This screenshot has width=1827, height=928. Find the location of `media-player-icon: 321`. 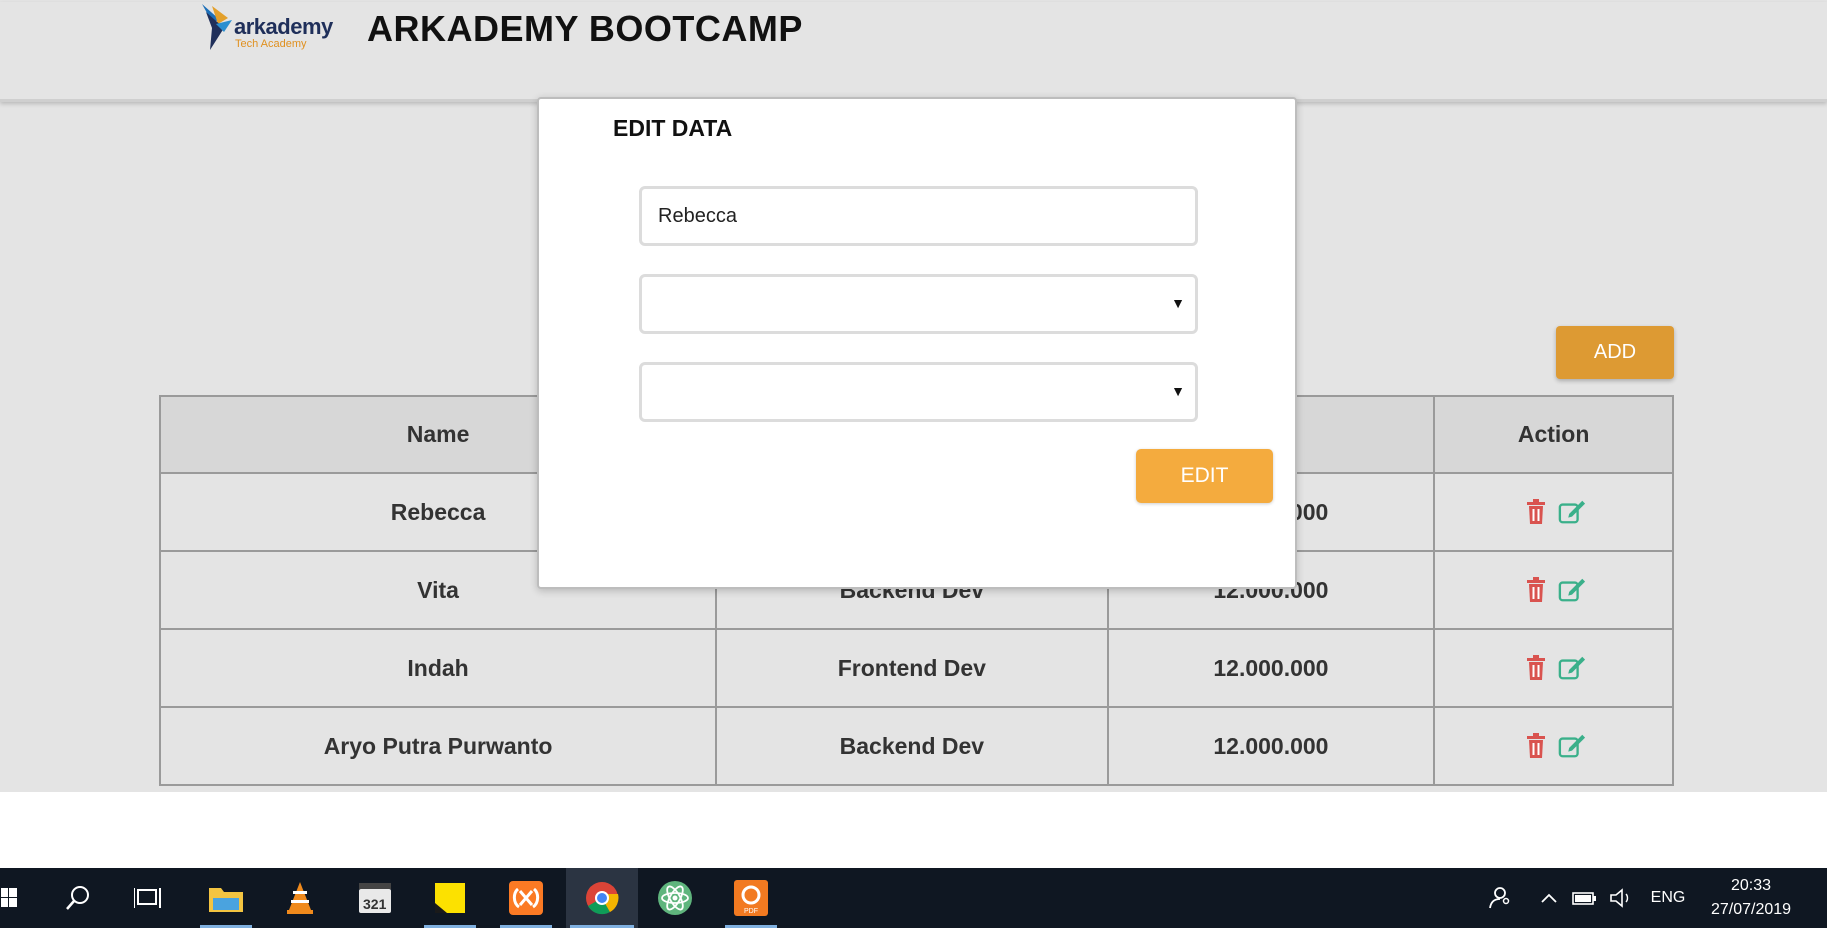

media-player-icon: 321 is located at coordinates (375, 898).